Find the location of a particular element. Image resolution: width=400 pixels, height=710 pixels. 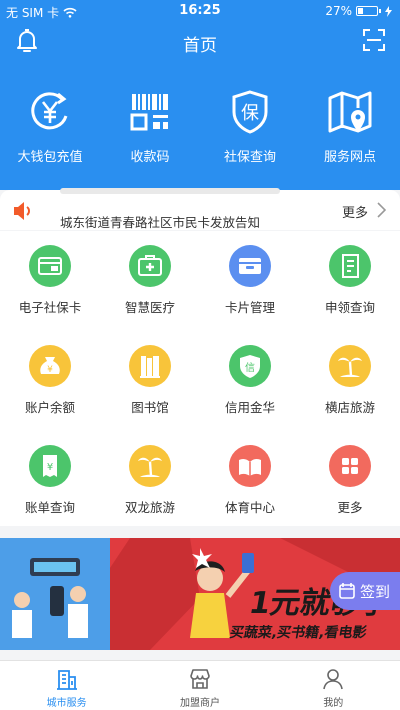

yuan-refresh-icon is located at coordinates (49, 111).